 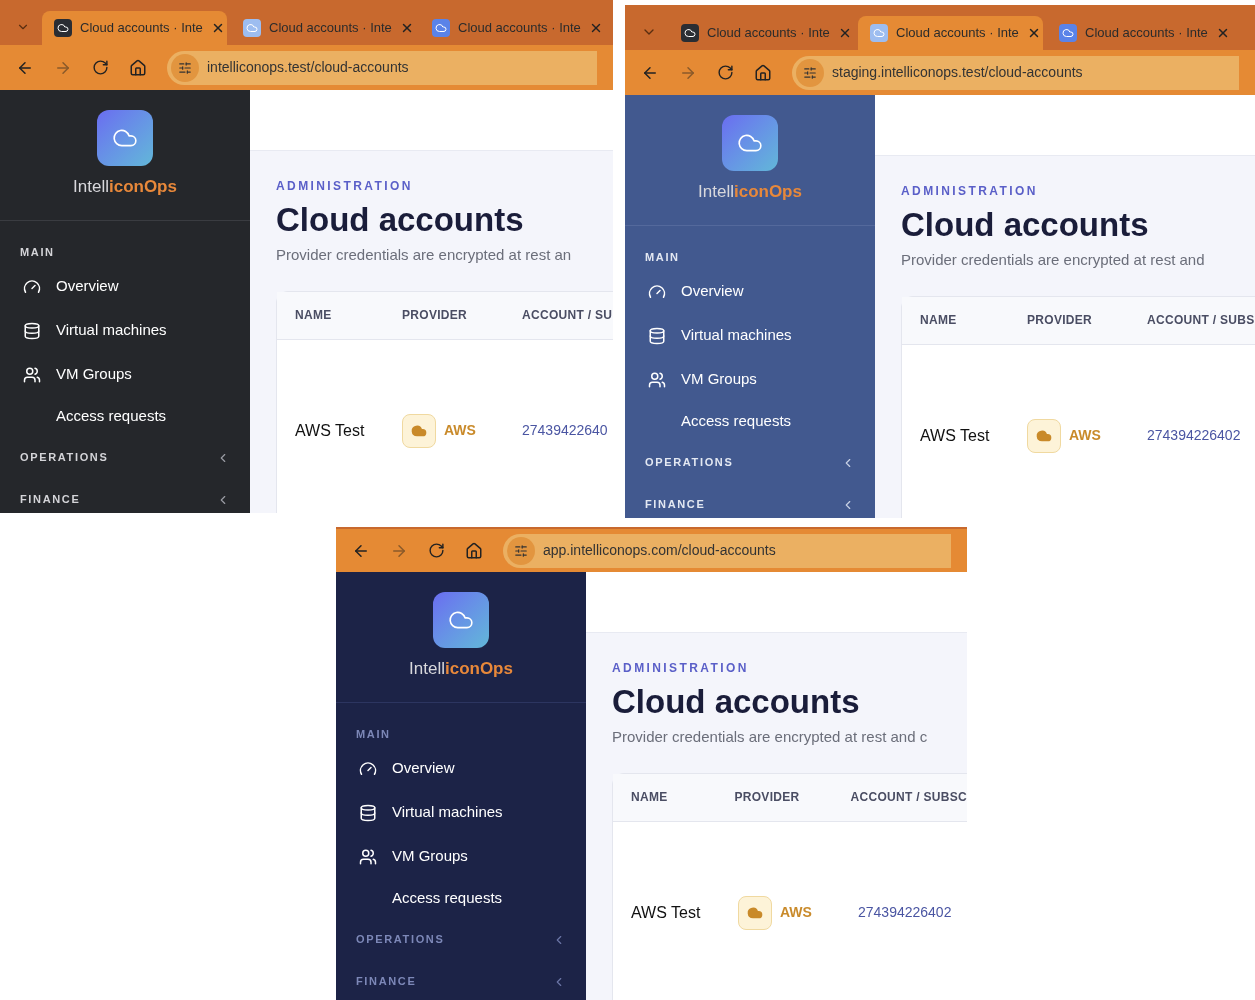 I want to click on column-header: ACCOUNT / SU, so click(x=567, y=316).